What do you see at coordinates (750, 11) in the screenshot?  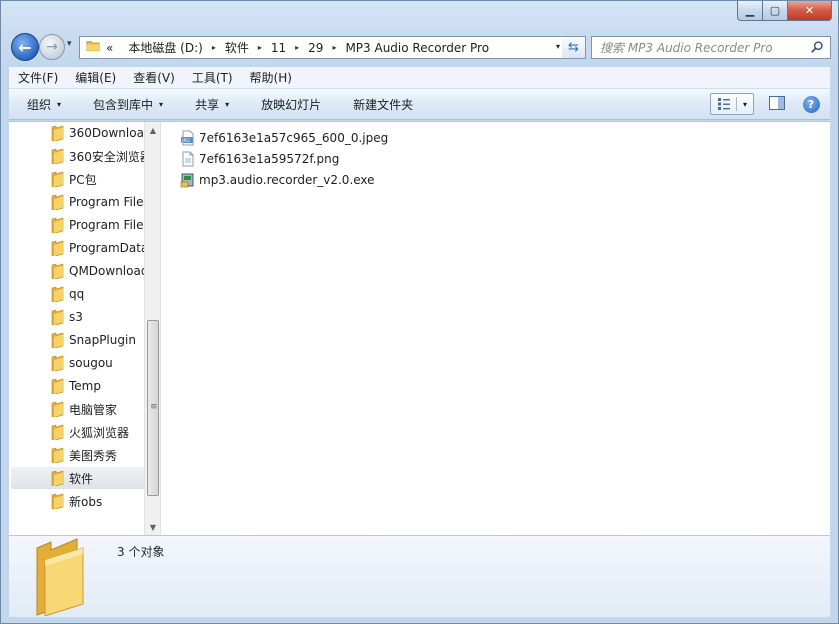 I see `minimize-button: ▁` at bounding box center [750, 11].